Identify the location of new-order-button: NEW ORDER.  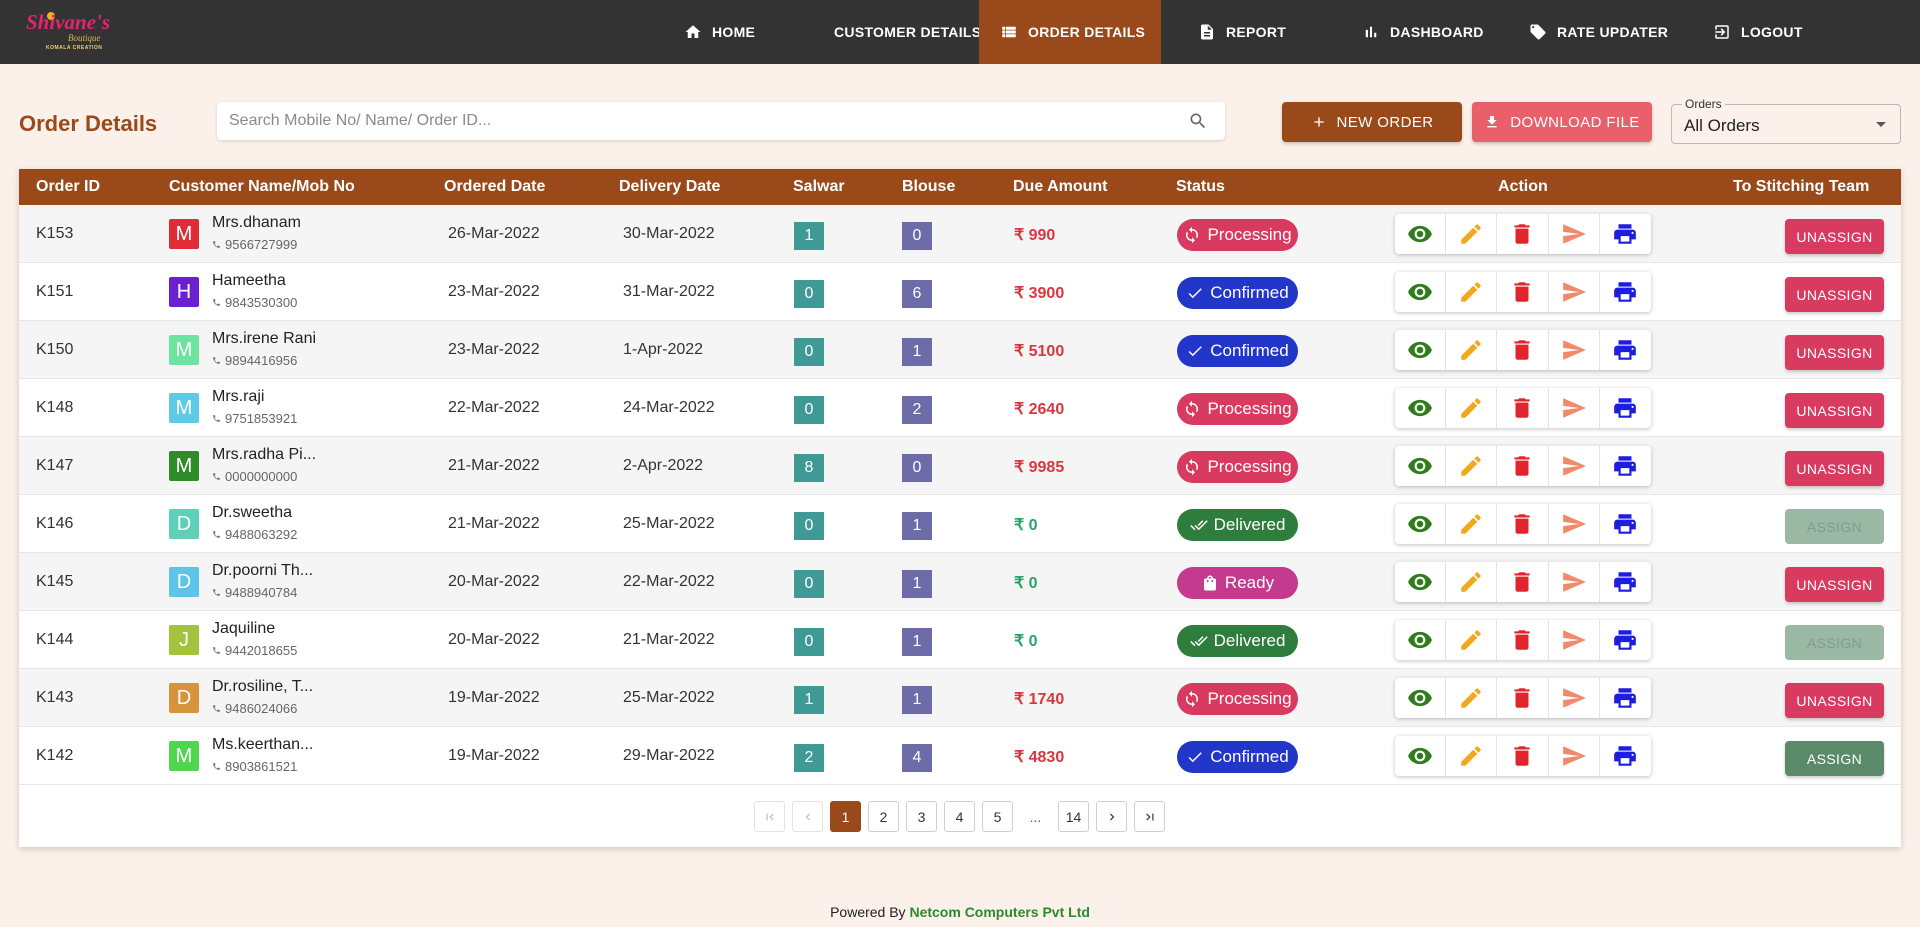
(1372, 122).